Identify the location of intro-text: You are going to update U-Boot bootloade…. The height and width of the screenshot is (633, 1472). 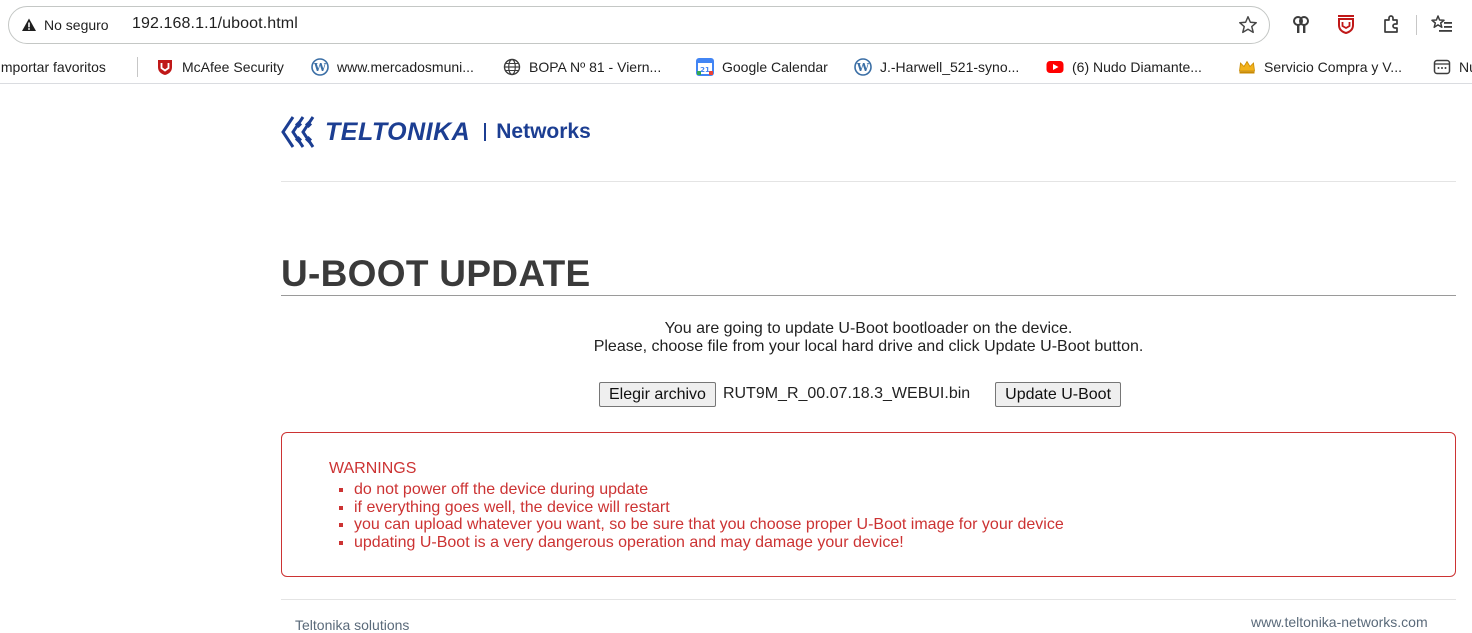
(868, 338).